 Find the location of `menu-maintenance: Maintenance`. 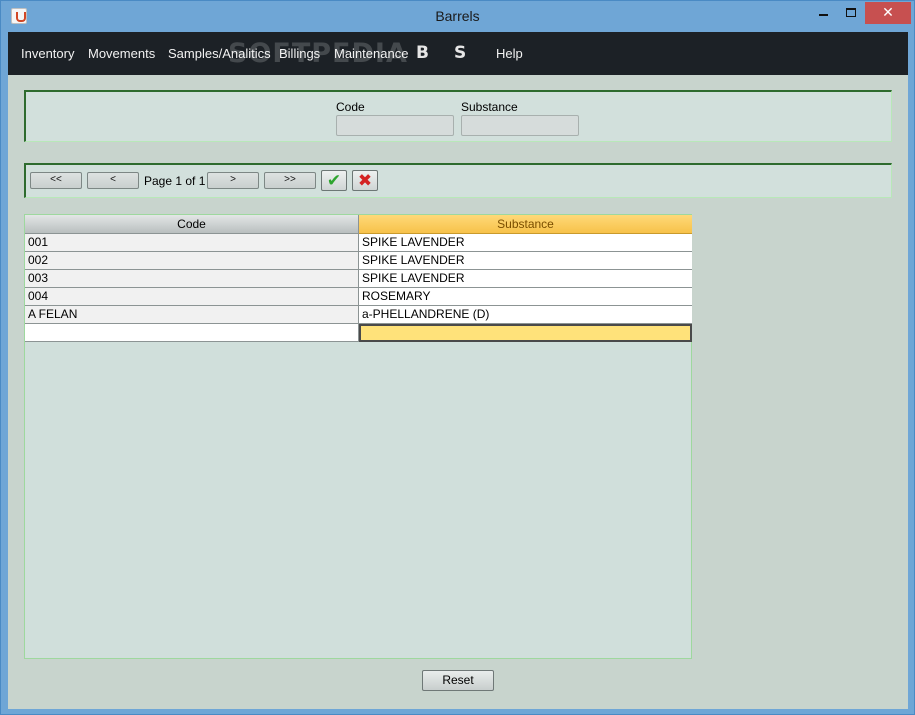

menu-maintenance: Maintenance is located at coordinates (371, 53).